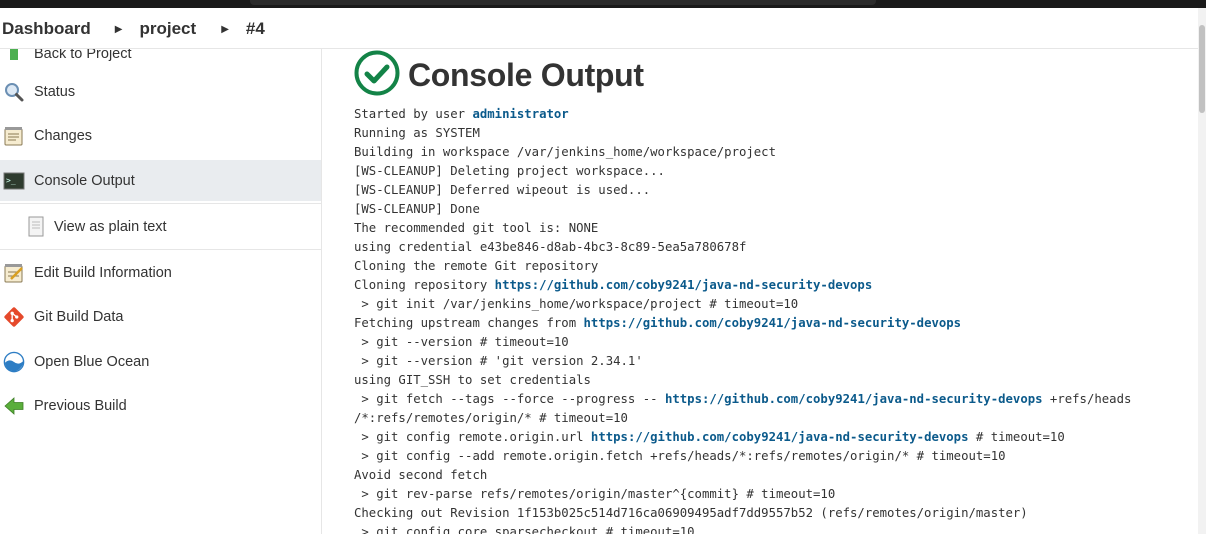  What do you see at coordinates (160, 180) in the screenshot?
I see `sidebar-item-console-output: >_ Console Output` at bounding box center [160, 180].